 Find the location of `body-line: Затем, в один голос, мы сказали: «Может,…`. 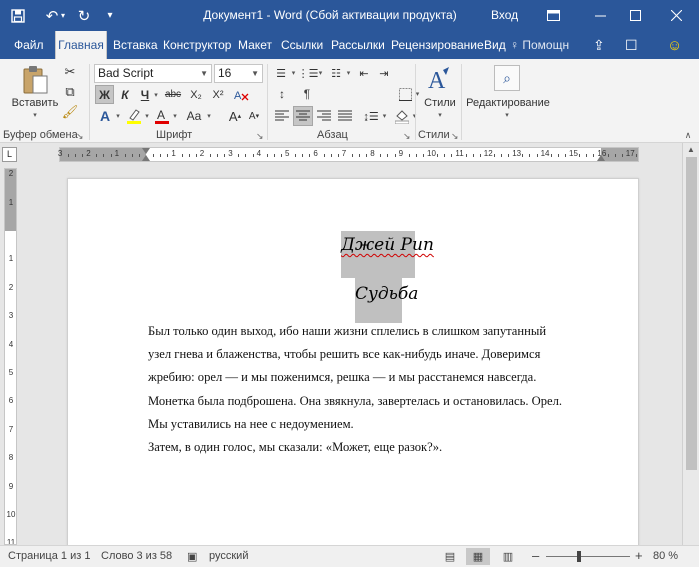

body-line: Затем, в один голос, мы сказали: «Может,… is located at coordinates (383, 447).